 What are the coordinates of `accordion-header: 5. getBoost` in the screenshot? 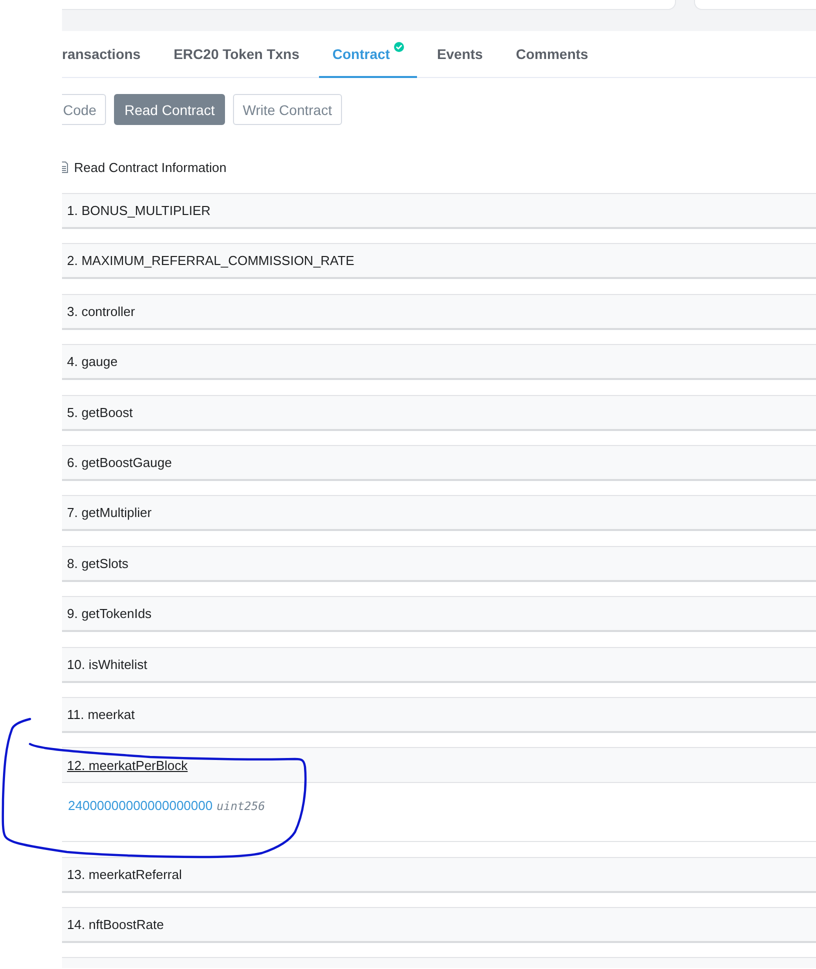 It's located at (439, 412).